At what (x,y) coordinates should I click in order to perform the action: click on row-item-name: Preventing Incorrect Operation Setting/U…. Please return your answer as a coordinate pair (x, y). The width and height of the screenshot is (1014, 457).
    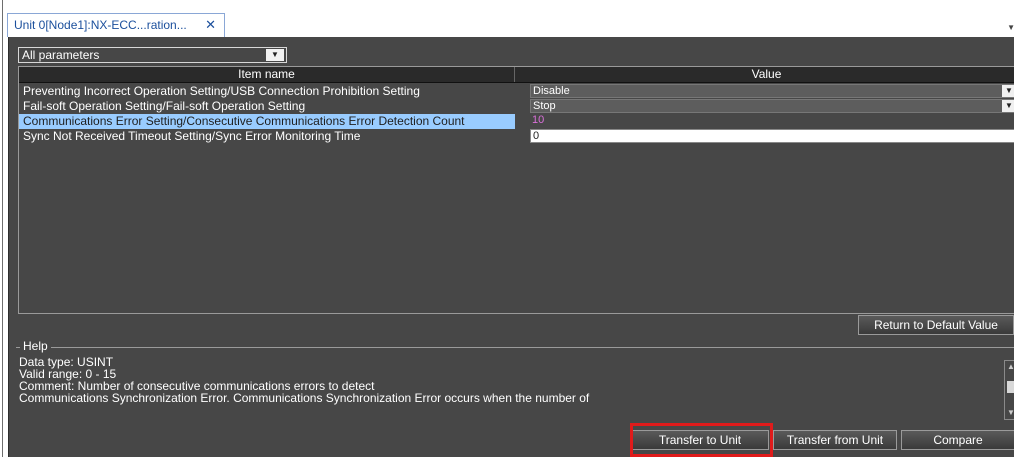
    Looking at the image, I should click on (221, 91).